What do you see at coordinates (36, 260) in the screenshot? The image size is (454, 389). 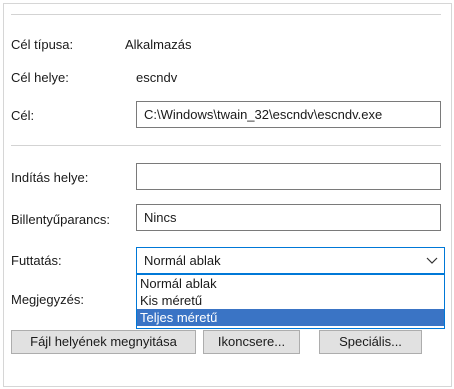 I see `run-label: Futtatás:` at bounding box center [36, 260].